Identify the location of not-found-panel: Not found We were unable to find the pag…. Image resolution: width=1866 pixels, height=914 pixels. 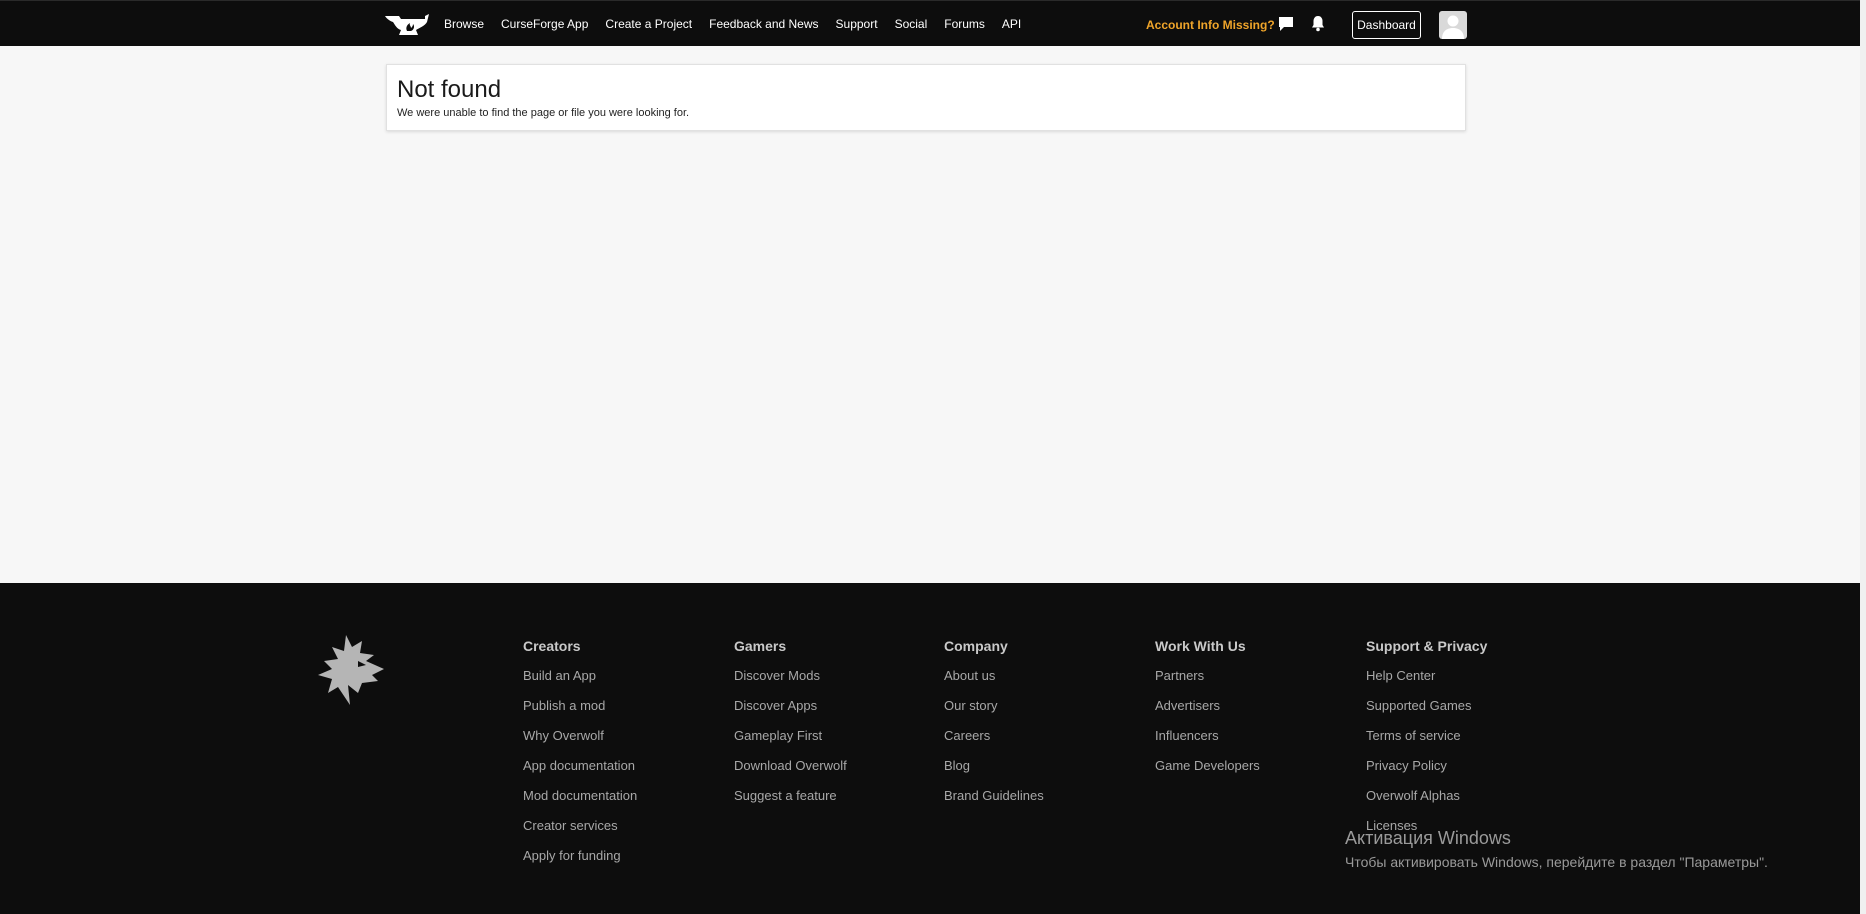
(926, 97).